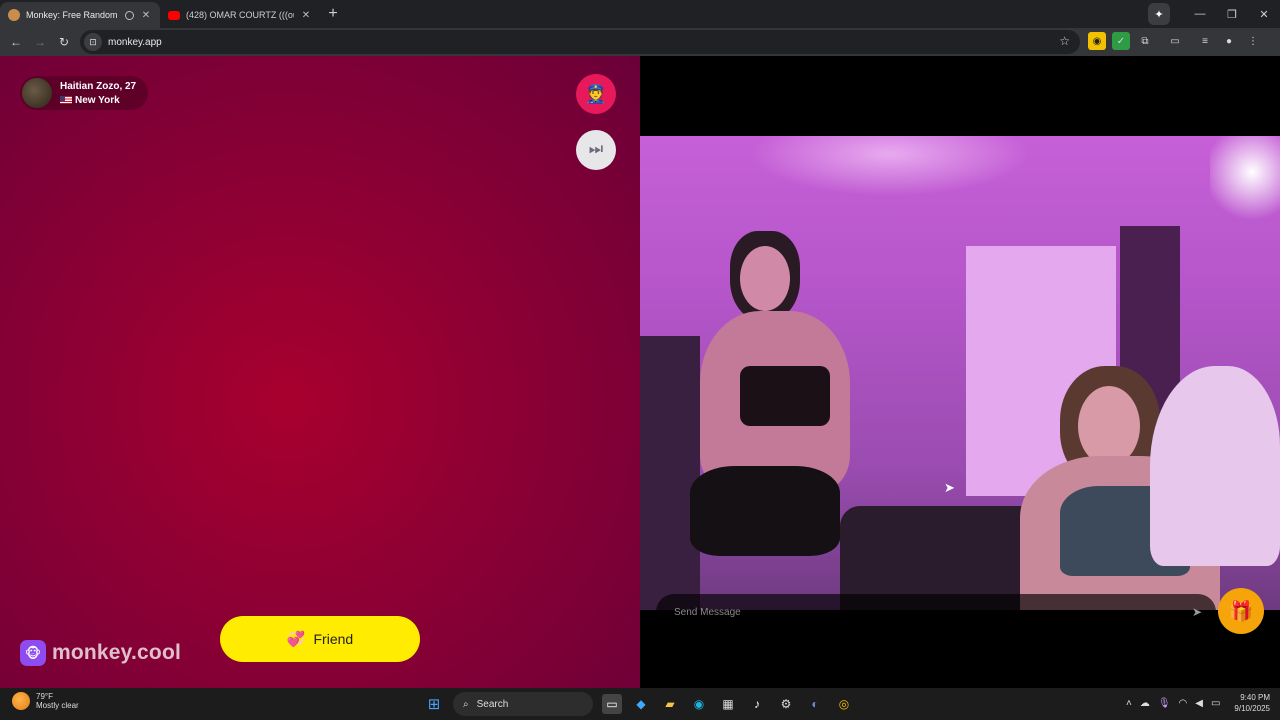  What do you see at coordinates (1252, 708) in the screenshot?
I see `clock-date: 9/10/2025` at bounding box center [1252, 708].